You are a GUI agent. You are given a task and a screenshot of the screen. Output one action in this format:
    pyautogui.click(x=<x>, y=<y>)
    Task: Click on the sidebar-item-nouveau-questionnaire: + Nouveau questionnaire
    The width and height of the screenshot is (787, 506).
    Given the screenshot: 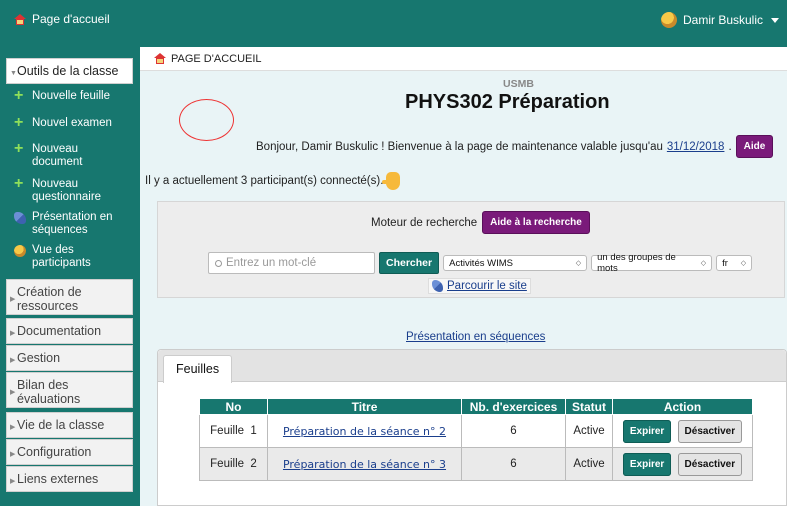 What is the action you would take?
    pyautogui.click(x=75, y=189)
    